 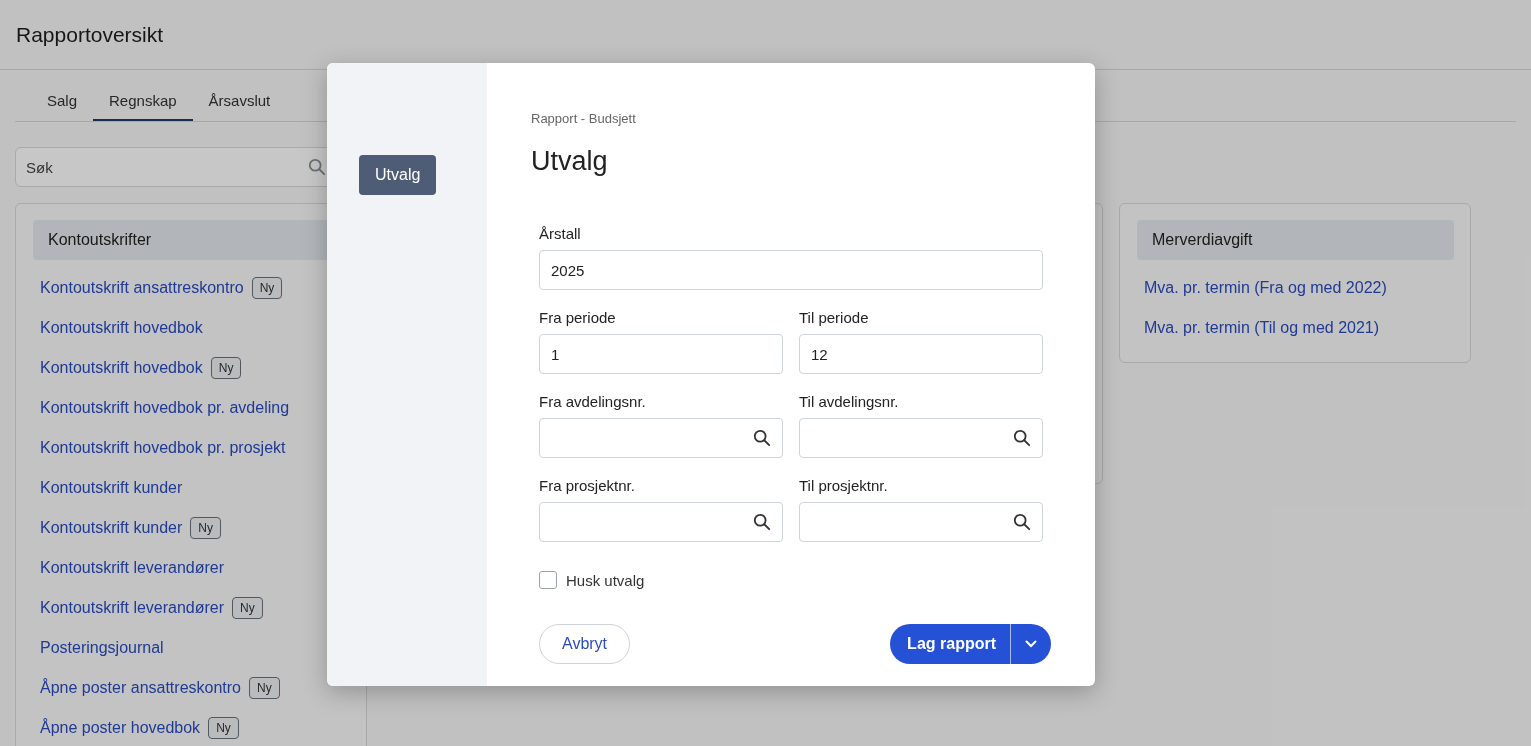 I want to click on field-label: Årstall, so click(x=560, y=233).